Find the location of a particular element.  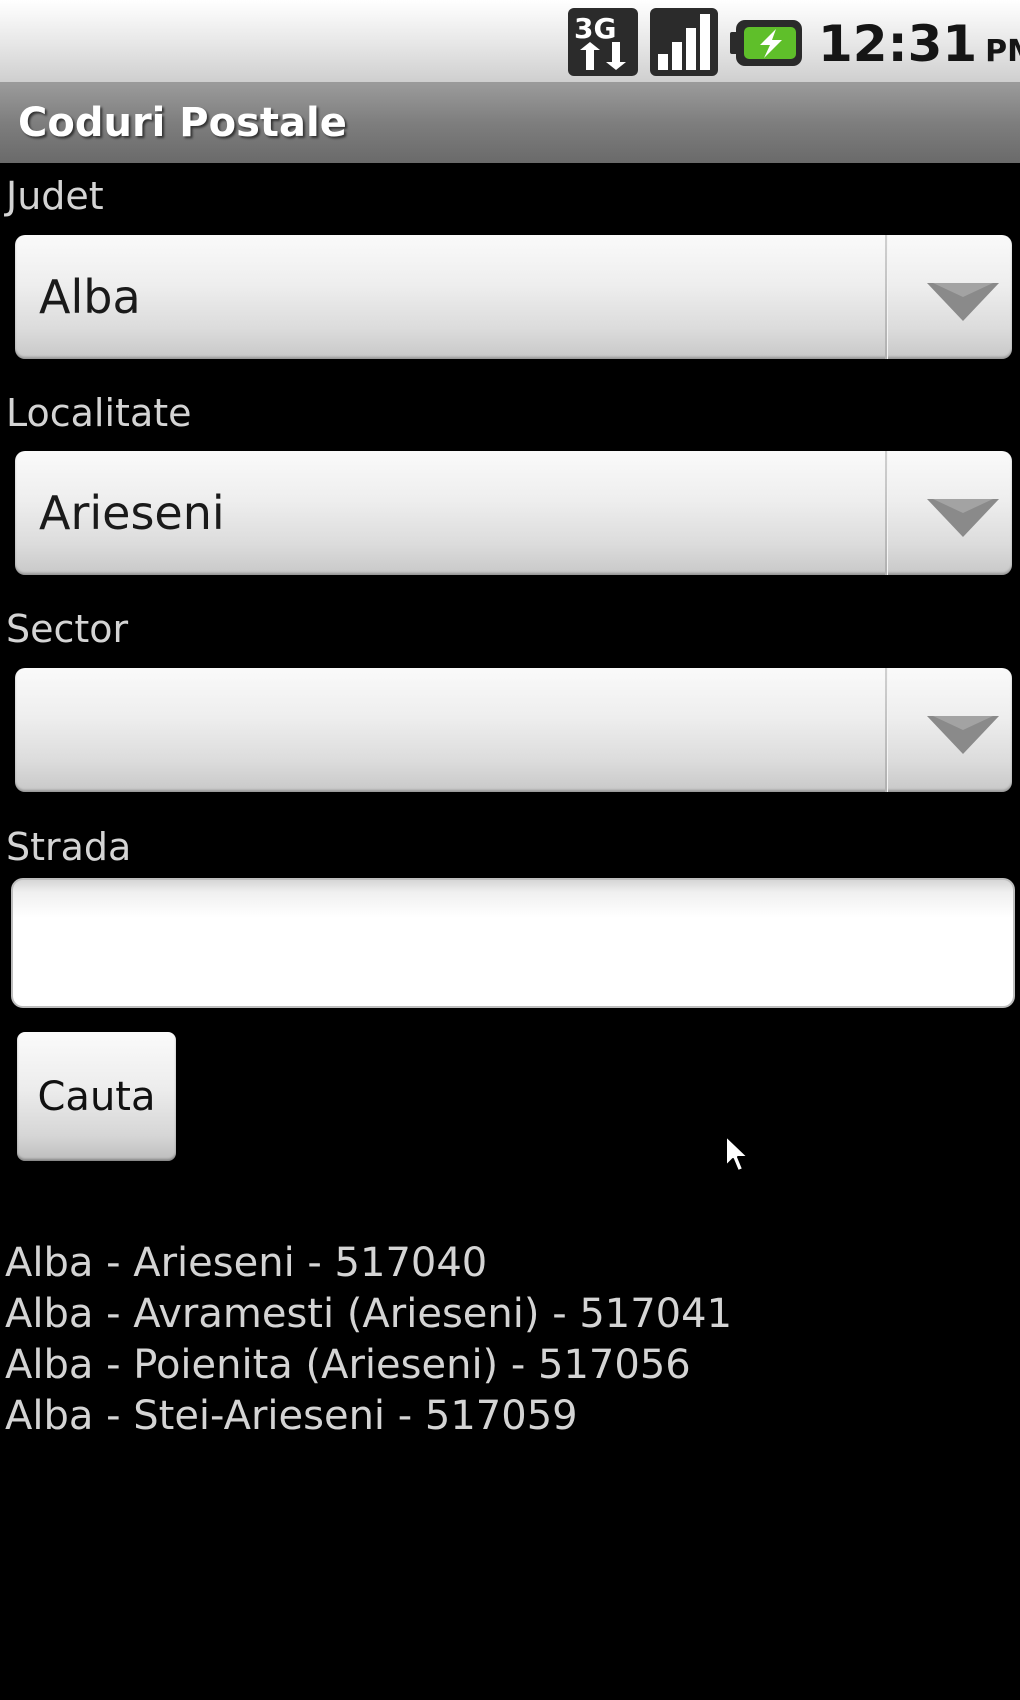

county-spinner-value: Alba is located at coordinates (90, 297).